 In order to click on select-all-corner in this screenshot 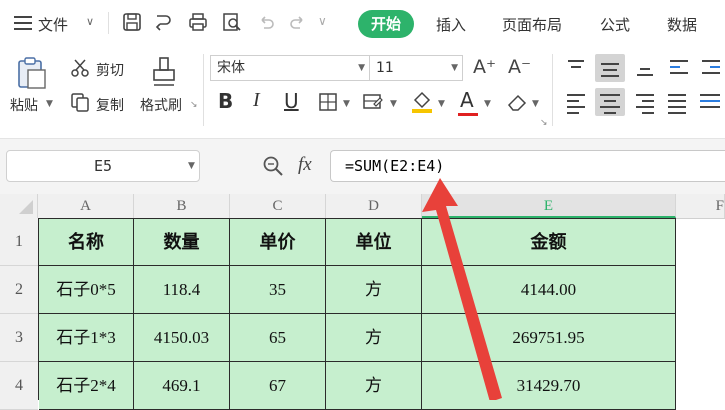, I will do `click(19, 206)`.